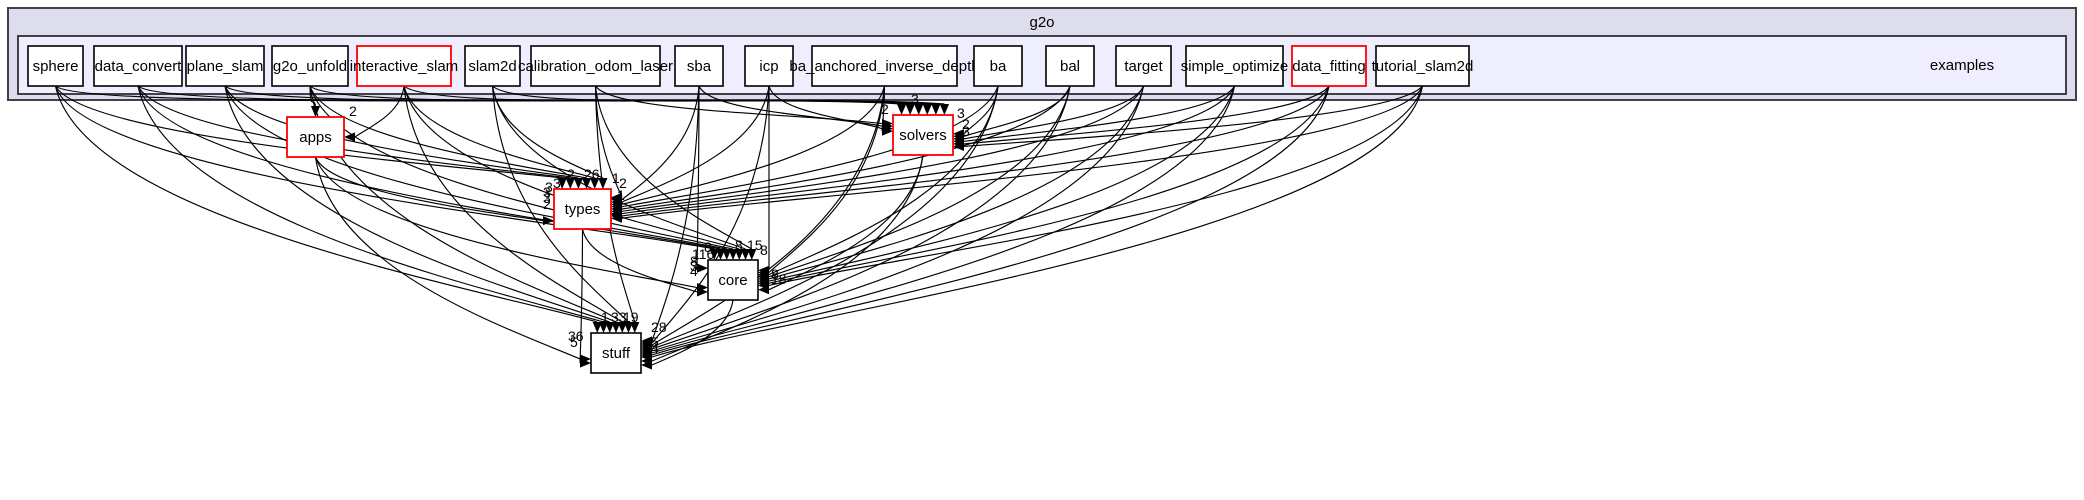 The width and height of the screenshot is (2084, 500). I want to click on graph-node-solvers: solvers, so click(923, 135).